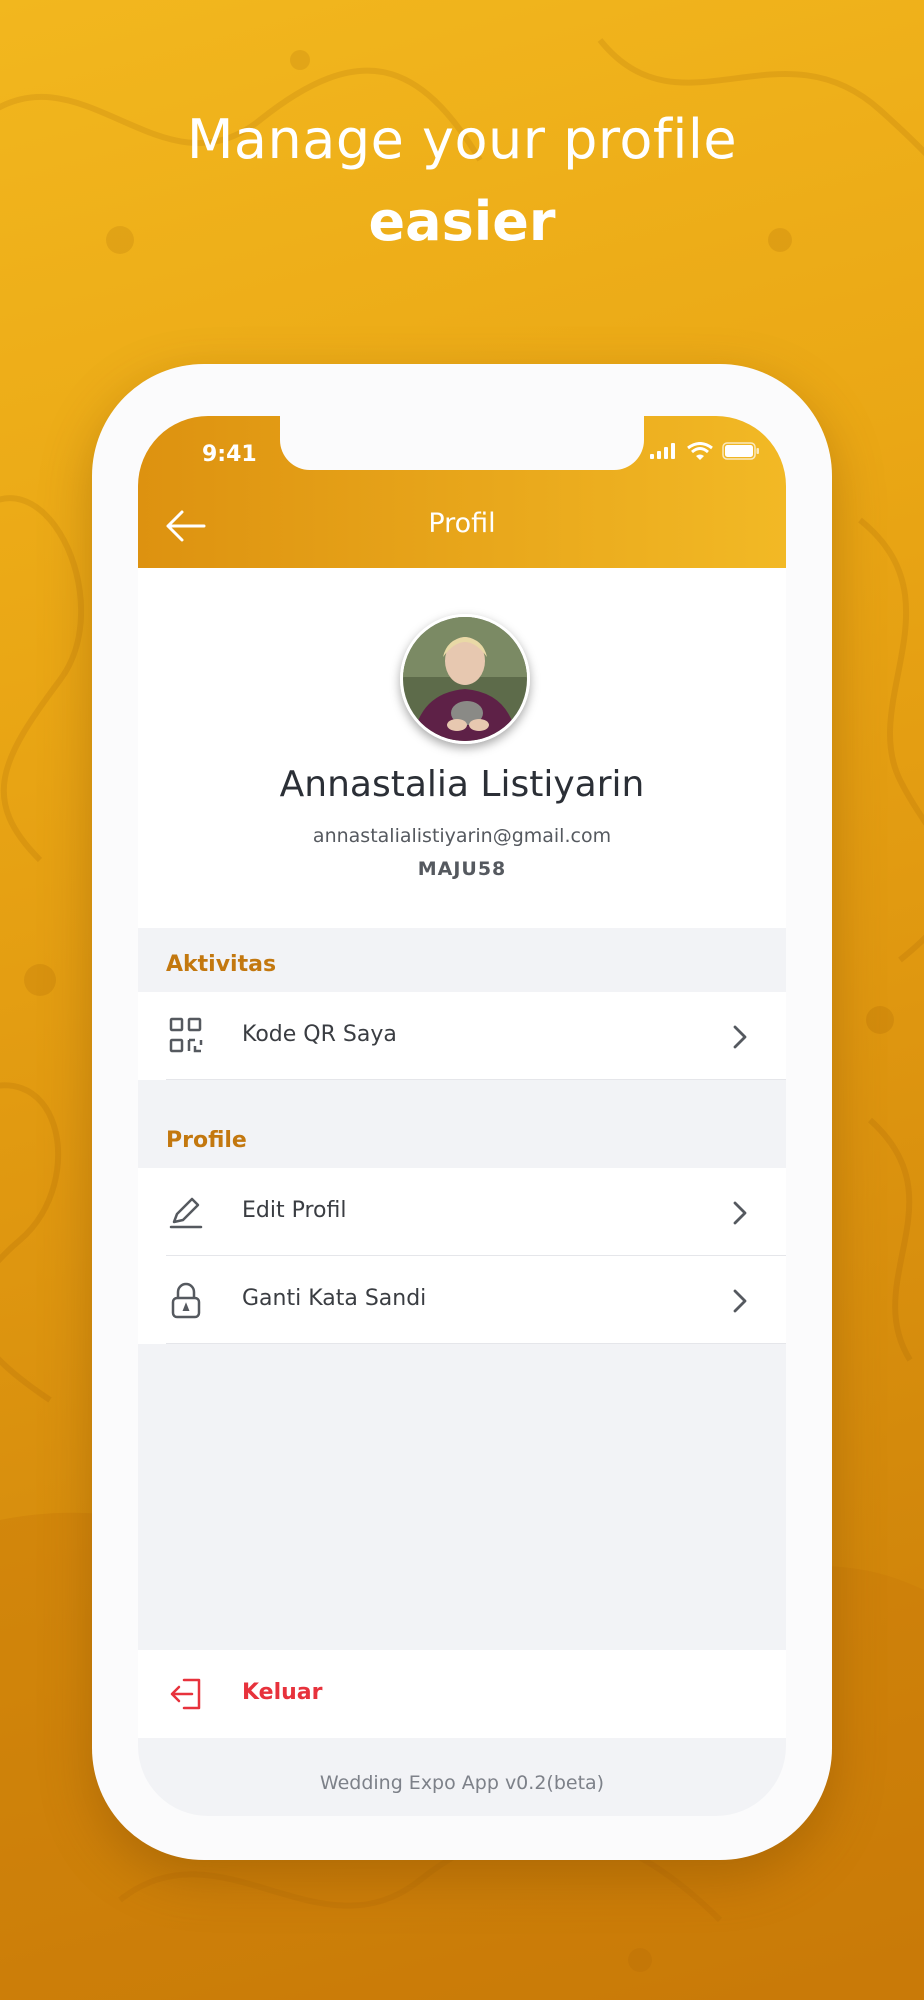  What do you see at coordinates (334, 1298) in the screenshot?
I see `menu-item-label: Ganti Kata Sandi` at bounding box center [334, 1298].